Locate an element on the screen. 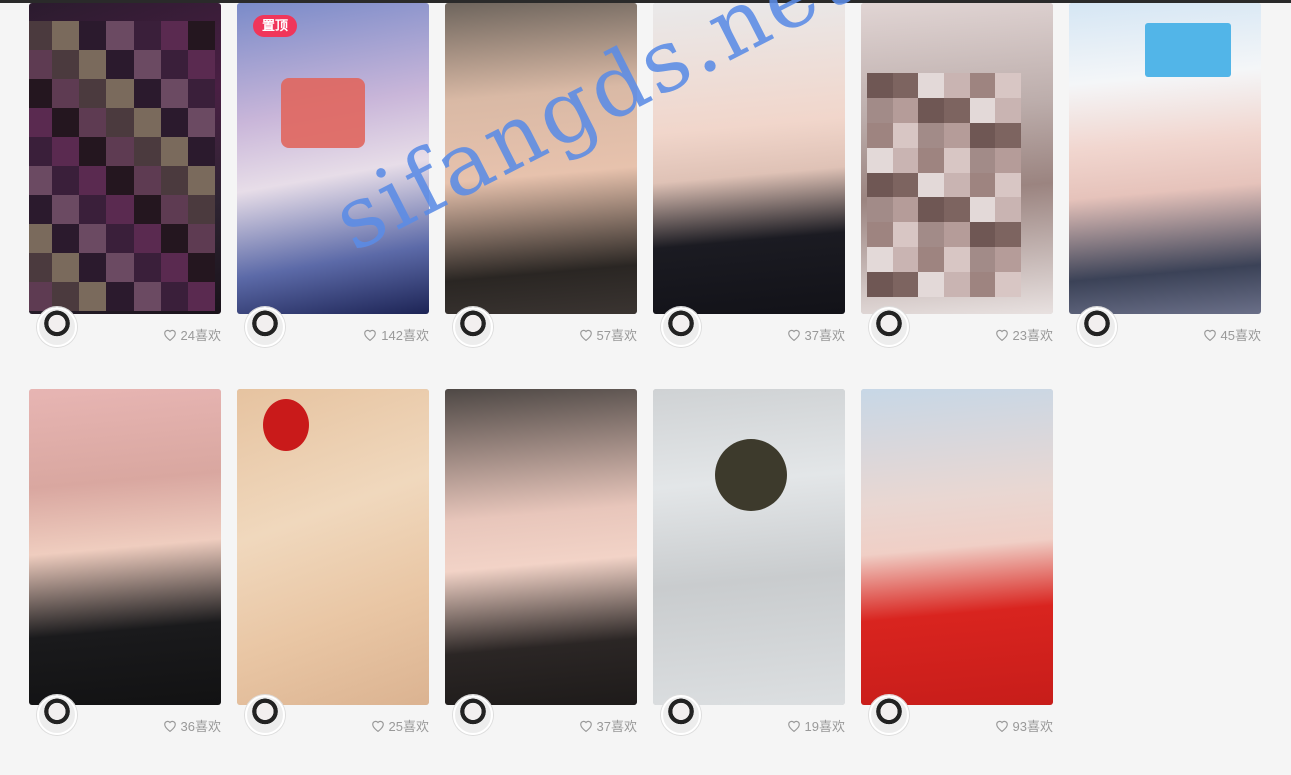 The width and height of the screenshot is (1291, 775). video-card: 45喜欢 is located at coordinates (1165, 196).